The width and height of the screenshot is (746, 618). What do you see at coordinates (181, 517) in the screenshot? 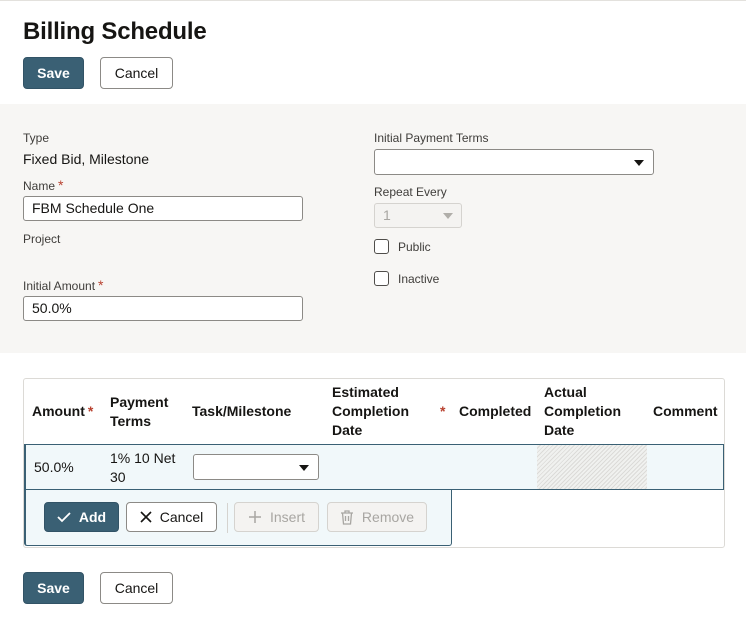
I see `row-cancel-label: Cancel` at bounding box center [181, 517].